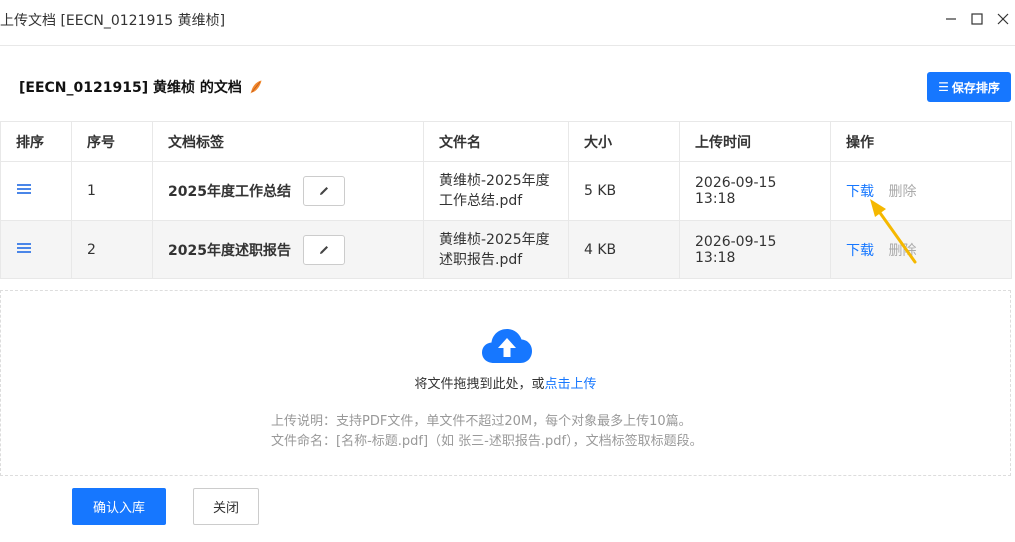  Describe the element at coordinates (130, 88) in the screenshot. I see `doc-title: [EECN_0121915] 黄维桢 的文档` at that location.